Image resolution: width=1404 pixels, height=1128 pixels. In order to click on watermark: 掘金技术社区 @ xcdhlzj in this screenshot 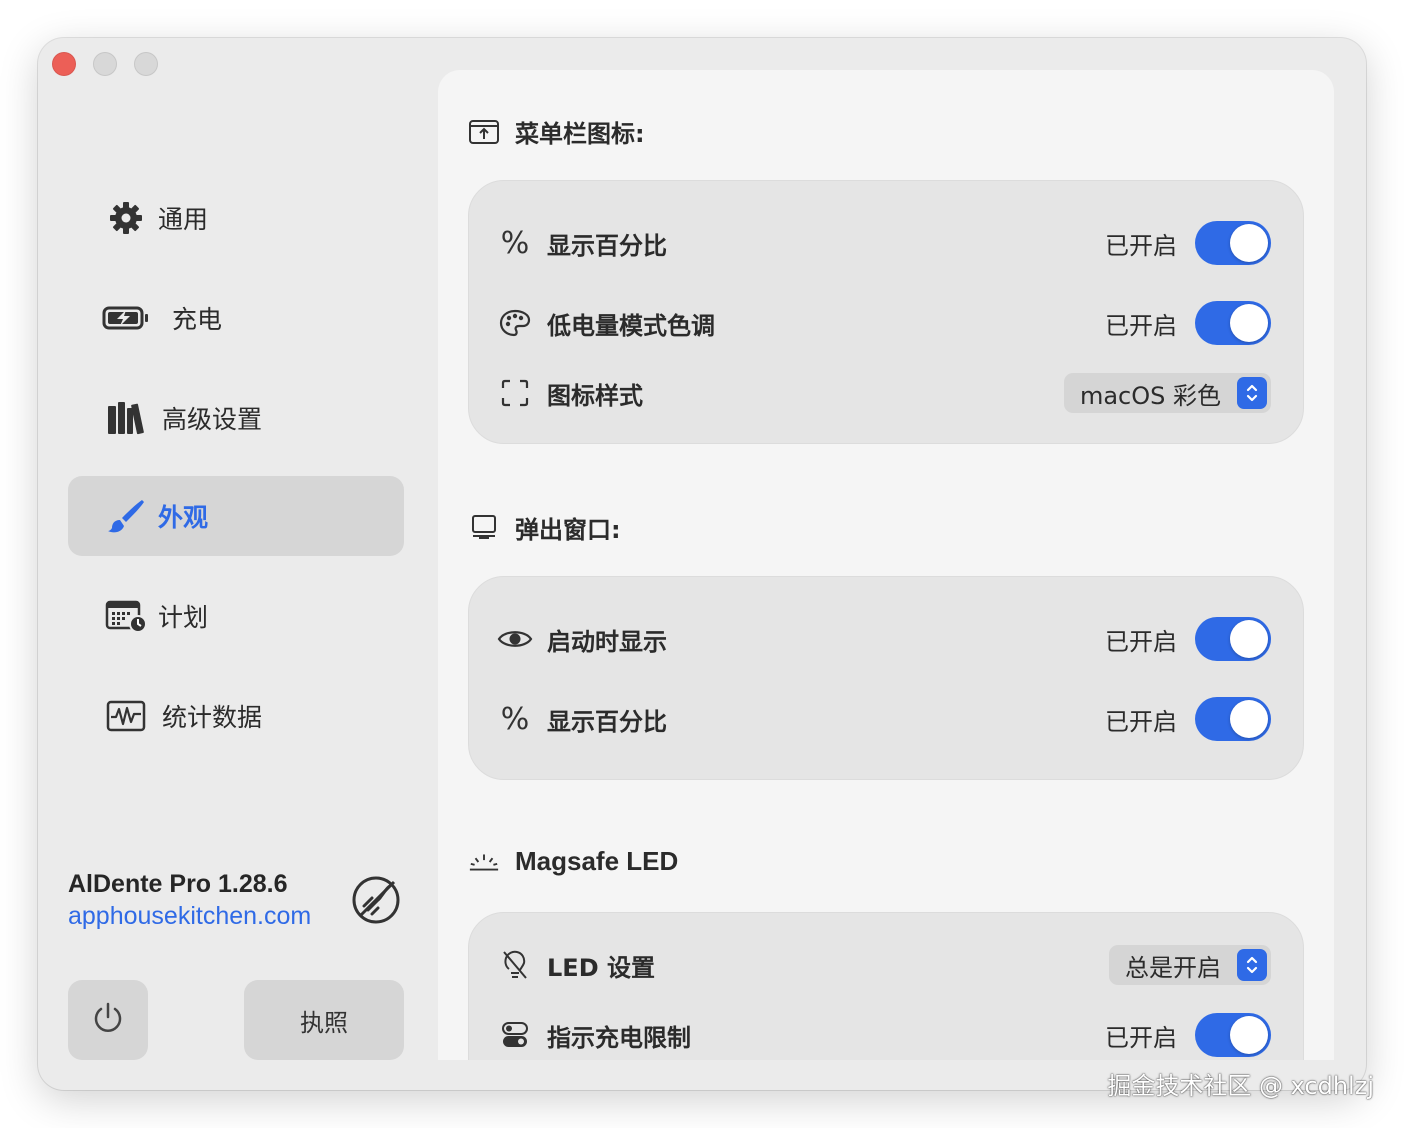, I will do `click(1240, 1086)`.